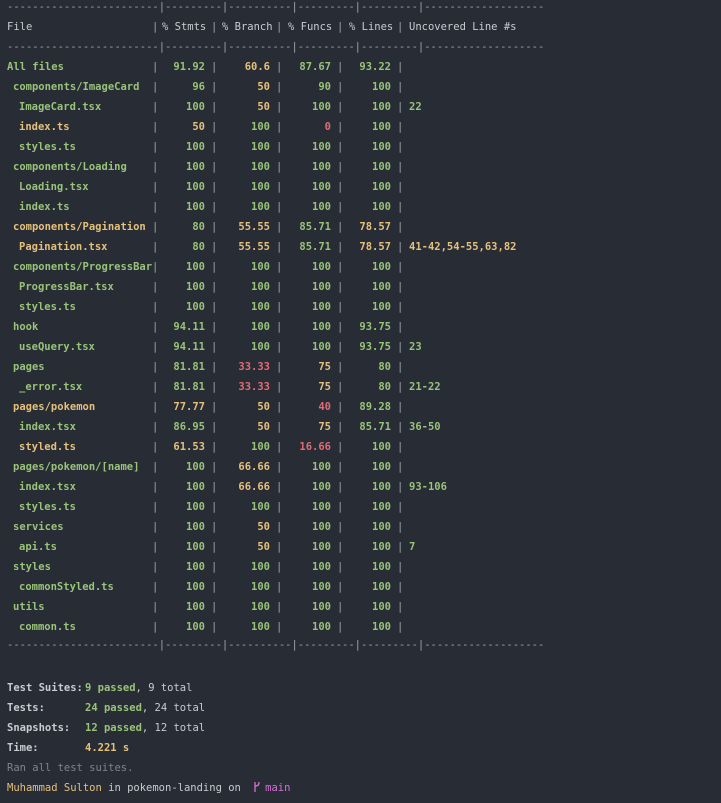 This screenshot has width=721, height=803. I want to click on file-name: ImageCard.tsx, so click(60, 107).